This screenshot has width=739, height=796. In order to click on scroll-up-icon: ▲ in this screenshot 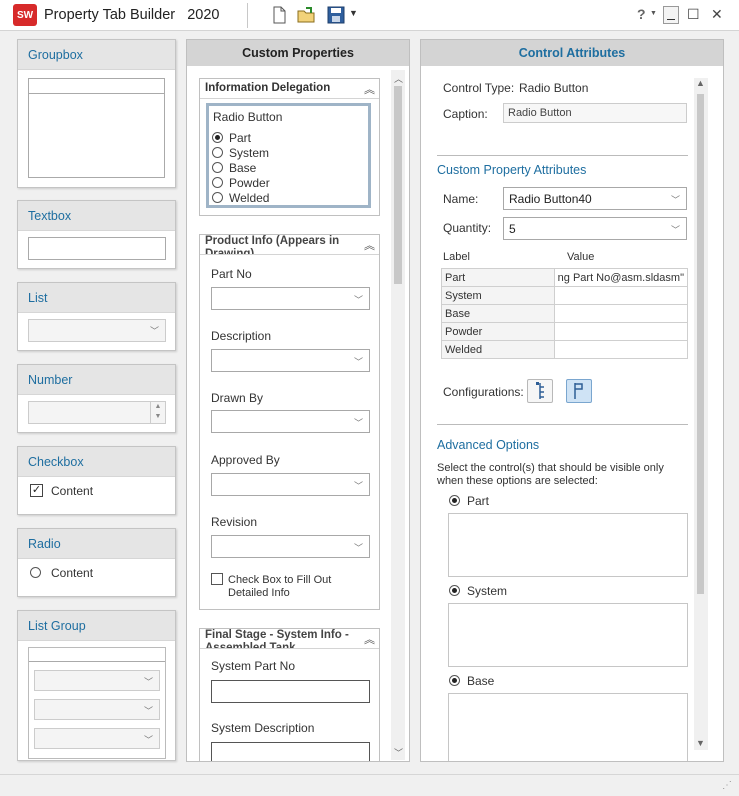, I will do `click(700, 83)`.